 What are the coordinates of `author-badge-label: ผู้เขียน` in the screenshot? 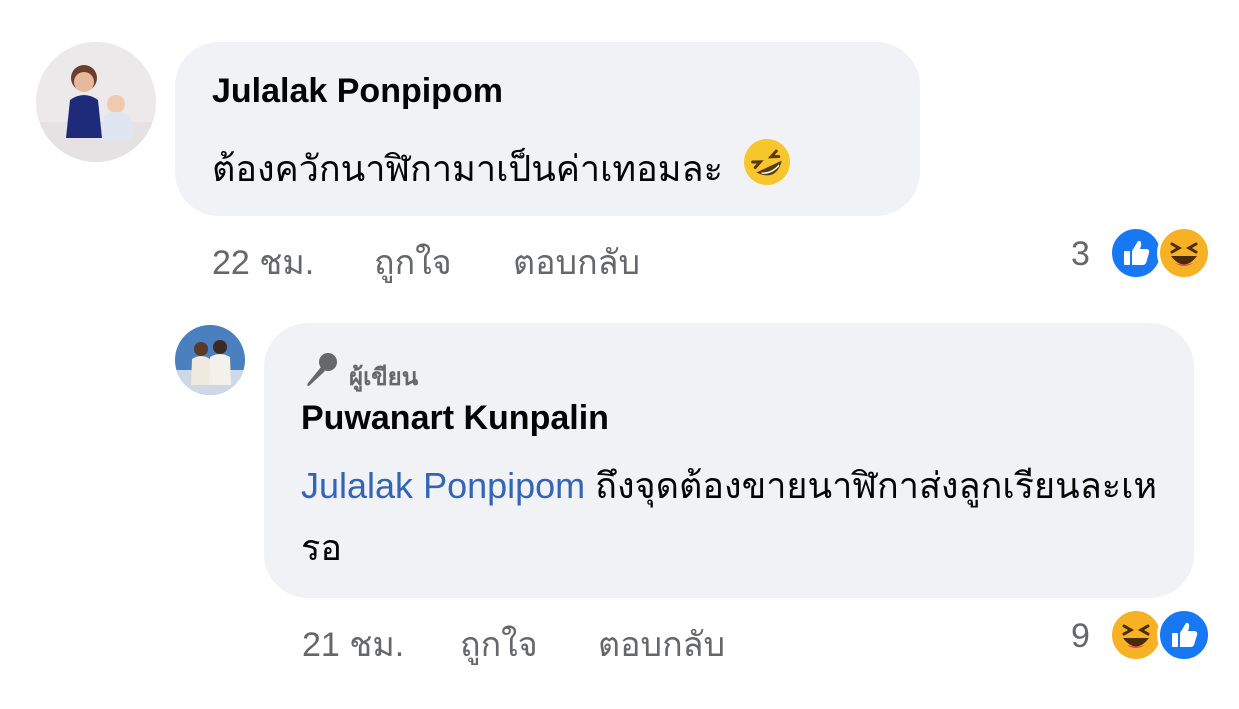 It's located at (384, 377).